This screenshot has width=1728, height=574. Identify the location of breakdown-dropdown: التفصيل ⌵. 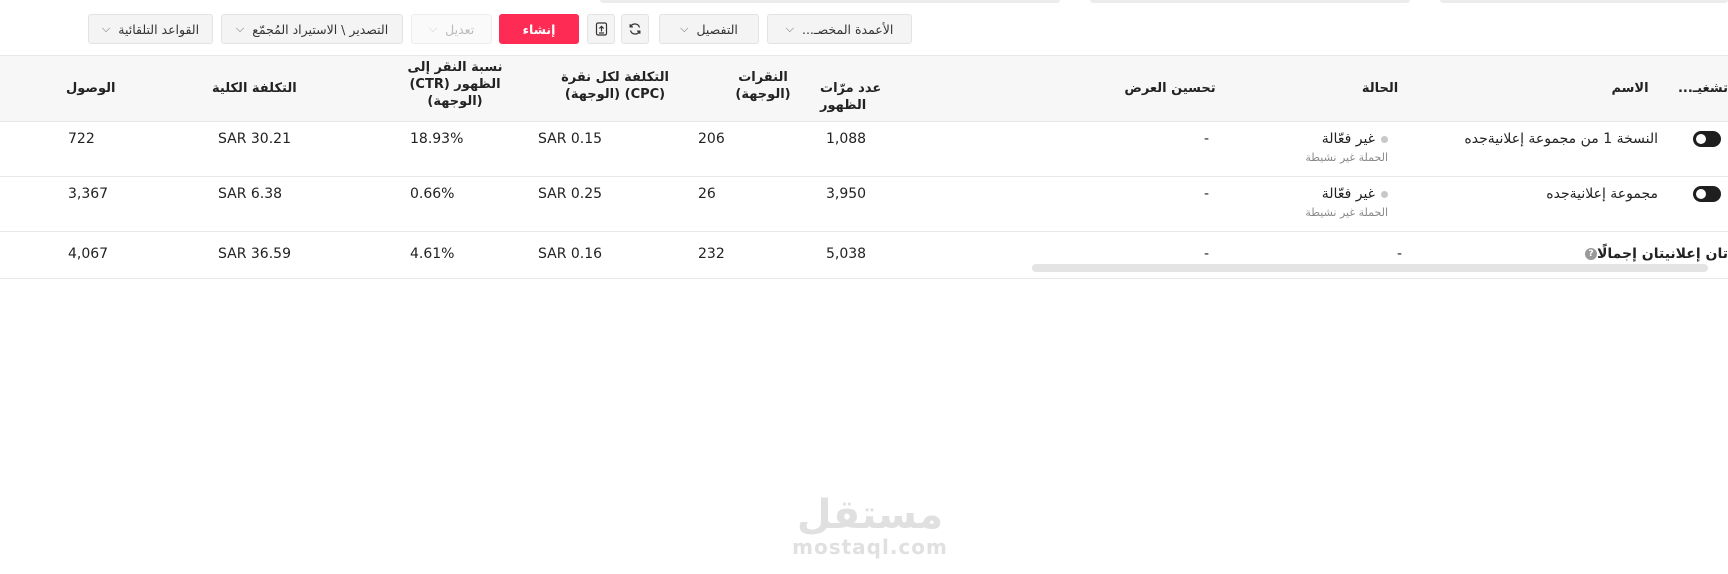
(709, 29).